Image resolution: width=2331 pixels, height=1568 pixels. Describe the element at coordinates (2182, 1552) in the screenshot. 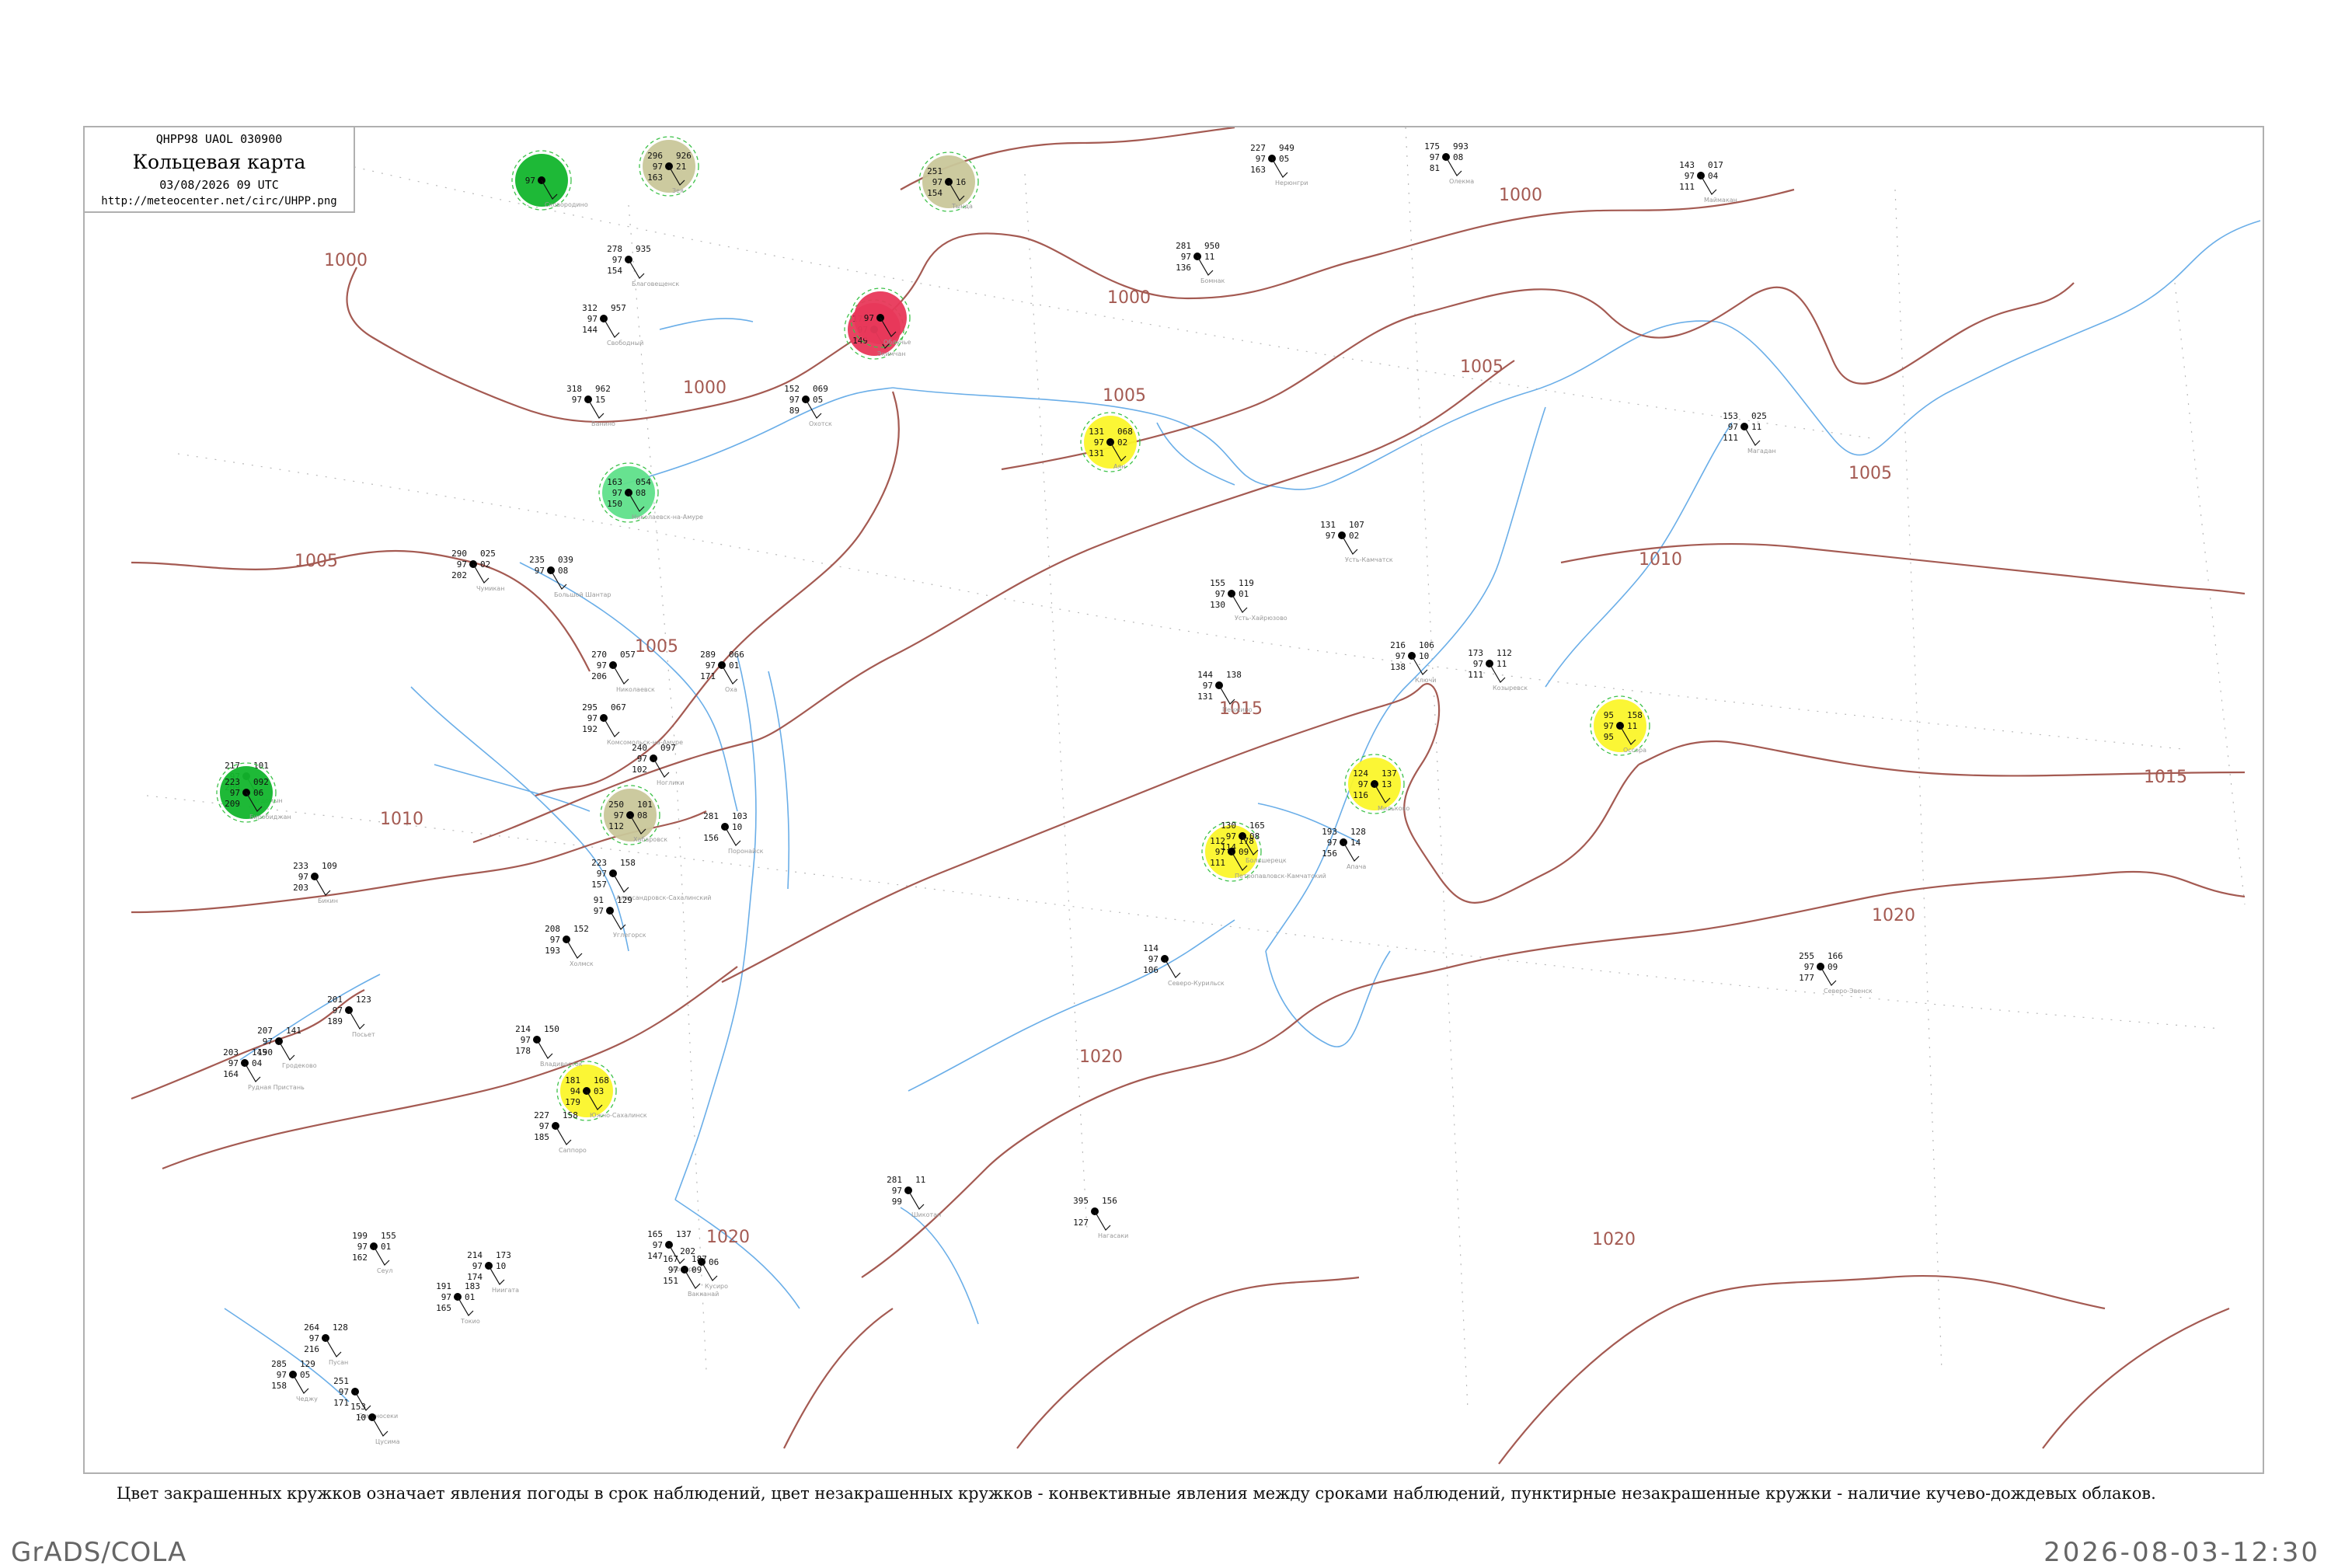

I see `render-timestamp: 2026-08-03-12:30` at that location.